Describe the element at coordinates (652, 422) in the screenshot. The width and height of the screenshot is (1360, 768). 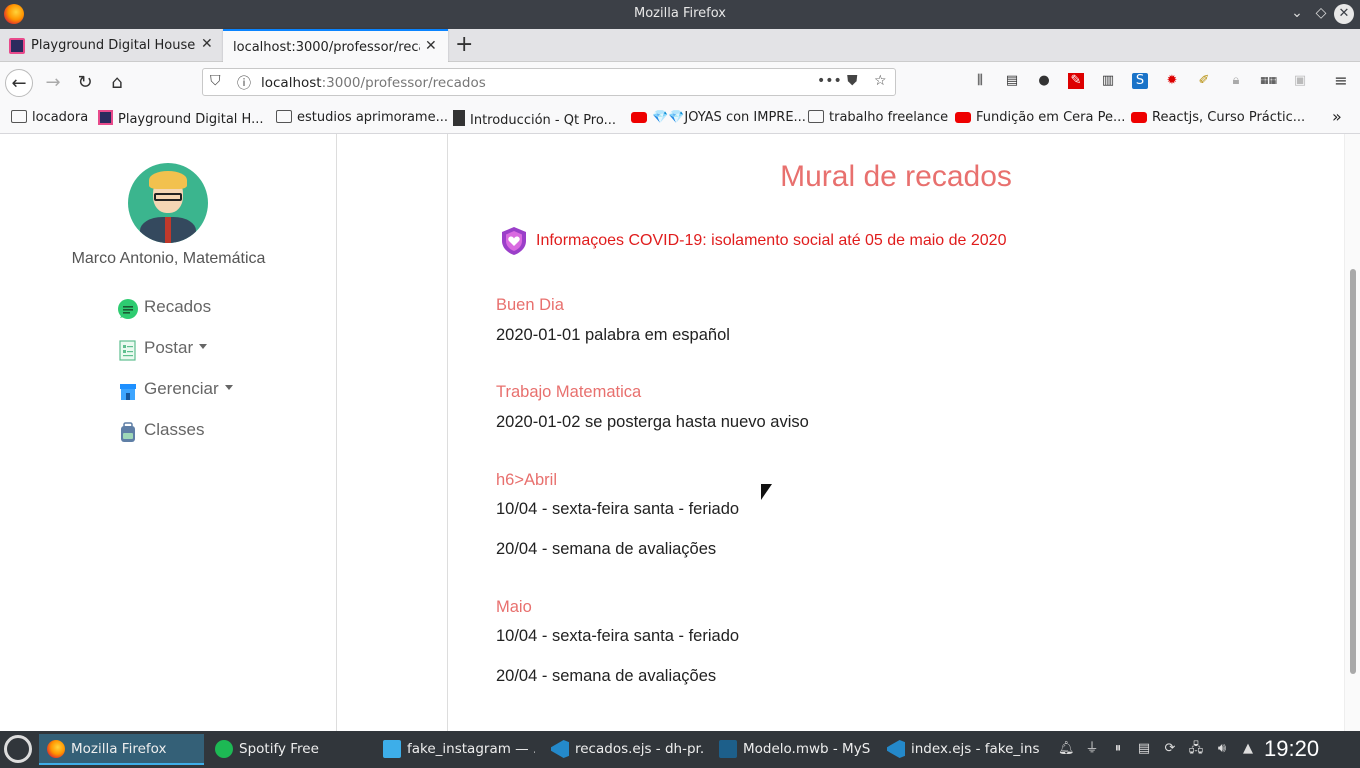
I see `note-line: 2020-01-02 se posterga hasta nuevo aviso` at that location.